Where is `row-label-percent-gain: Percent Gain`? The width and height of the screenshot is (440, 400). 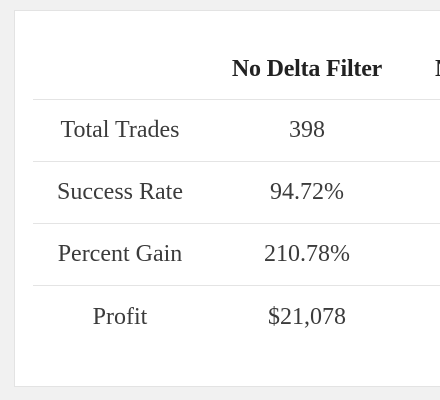 row-label-percent-gain: Percent Gain is located at coordinates (120, 254).